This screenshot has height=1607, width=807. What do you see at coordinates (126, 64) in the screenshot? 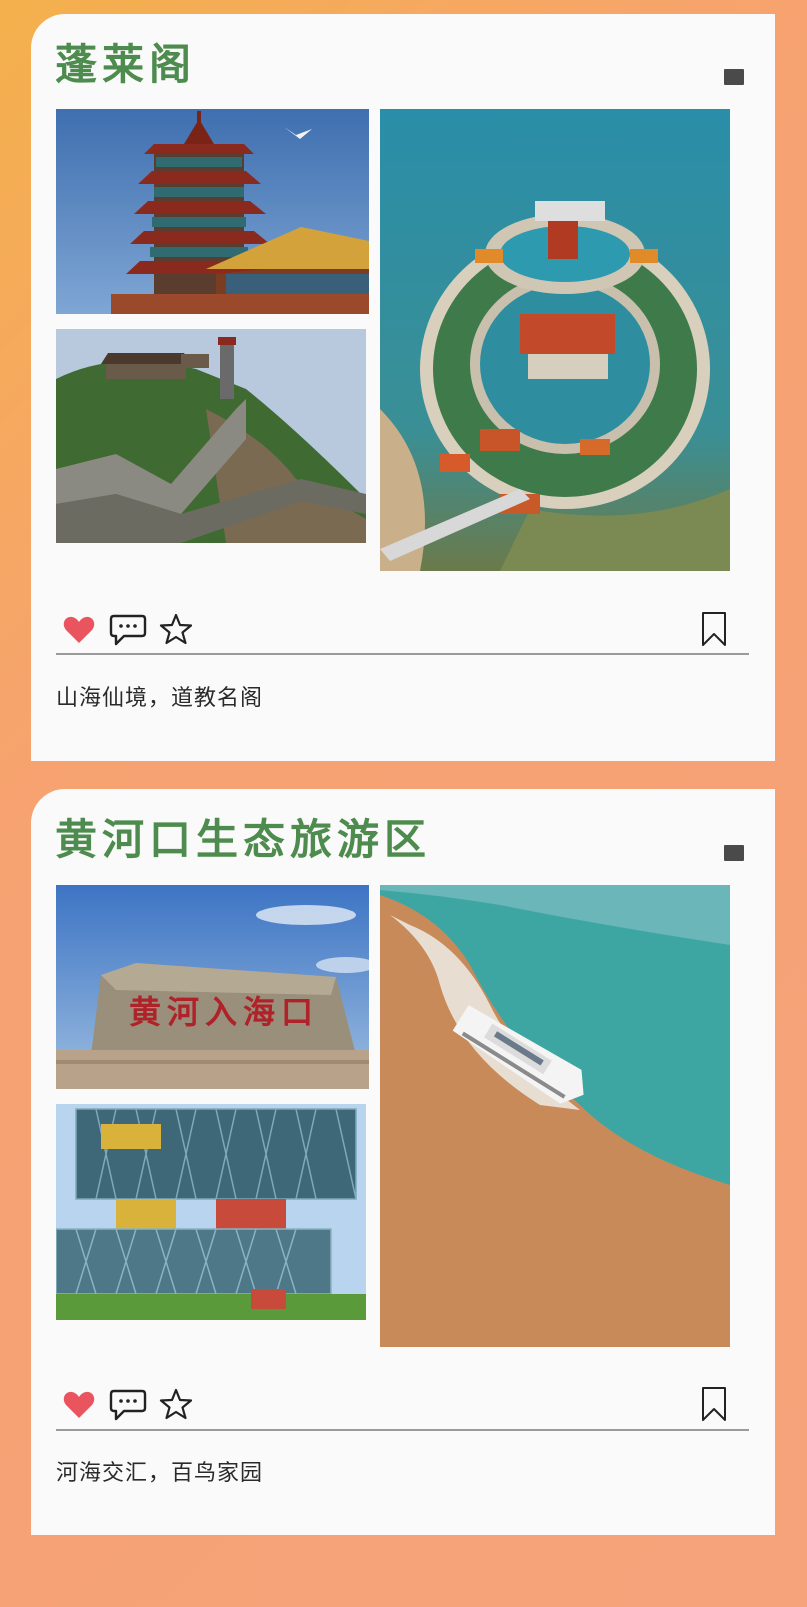
I see `post-title: 蓬莱阁` at bounding box center [126, 64].